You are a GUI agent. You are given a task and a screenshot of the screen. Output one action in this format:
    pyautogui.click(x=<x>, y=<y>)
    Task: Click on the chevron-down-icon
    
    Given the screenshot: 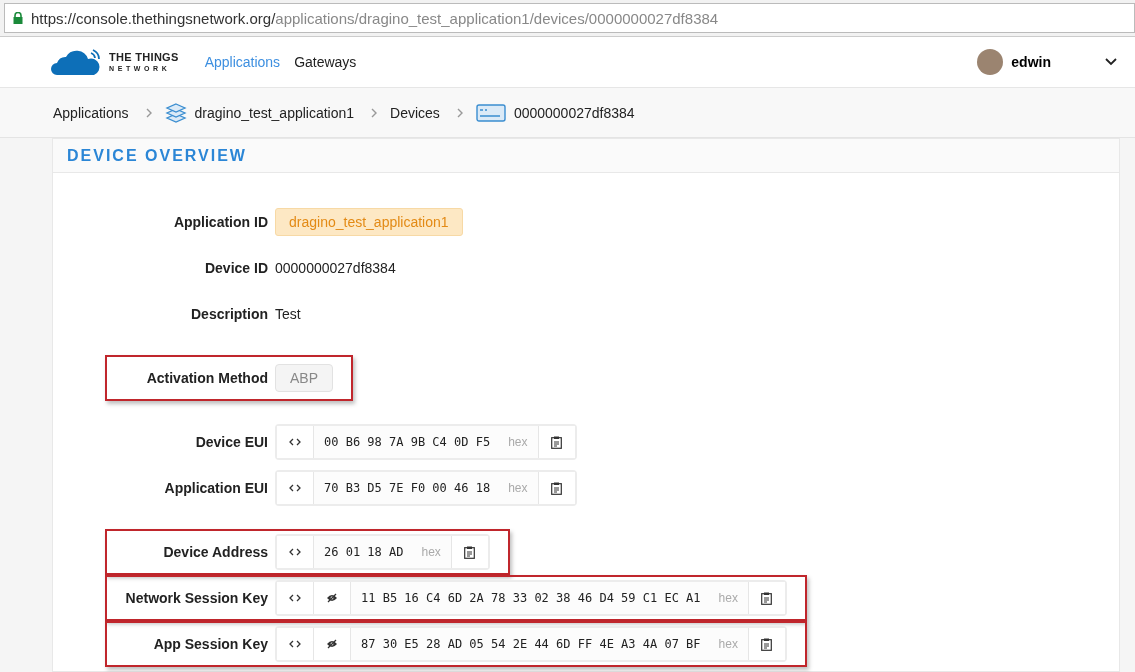 What is the action you would take?
    pyautogui.click(x=1111, y=62)
    